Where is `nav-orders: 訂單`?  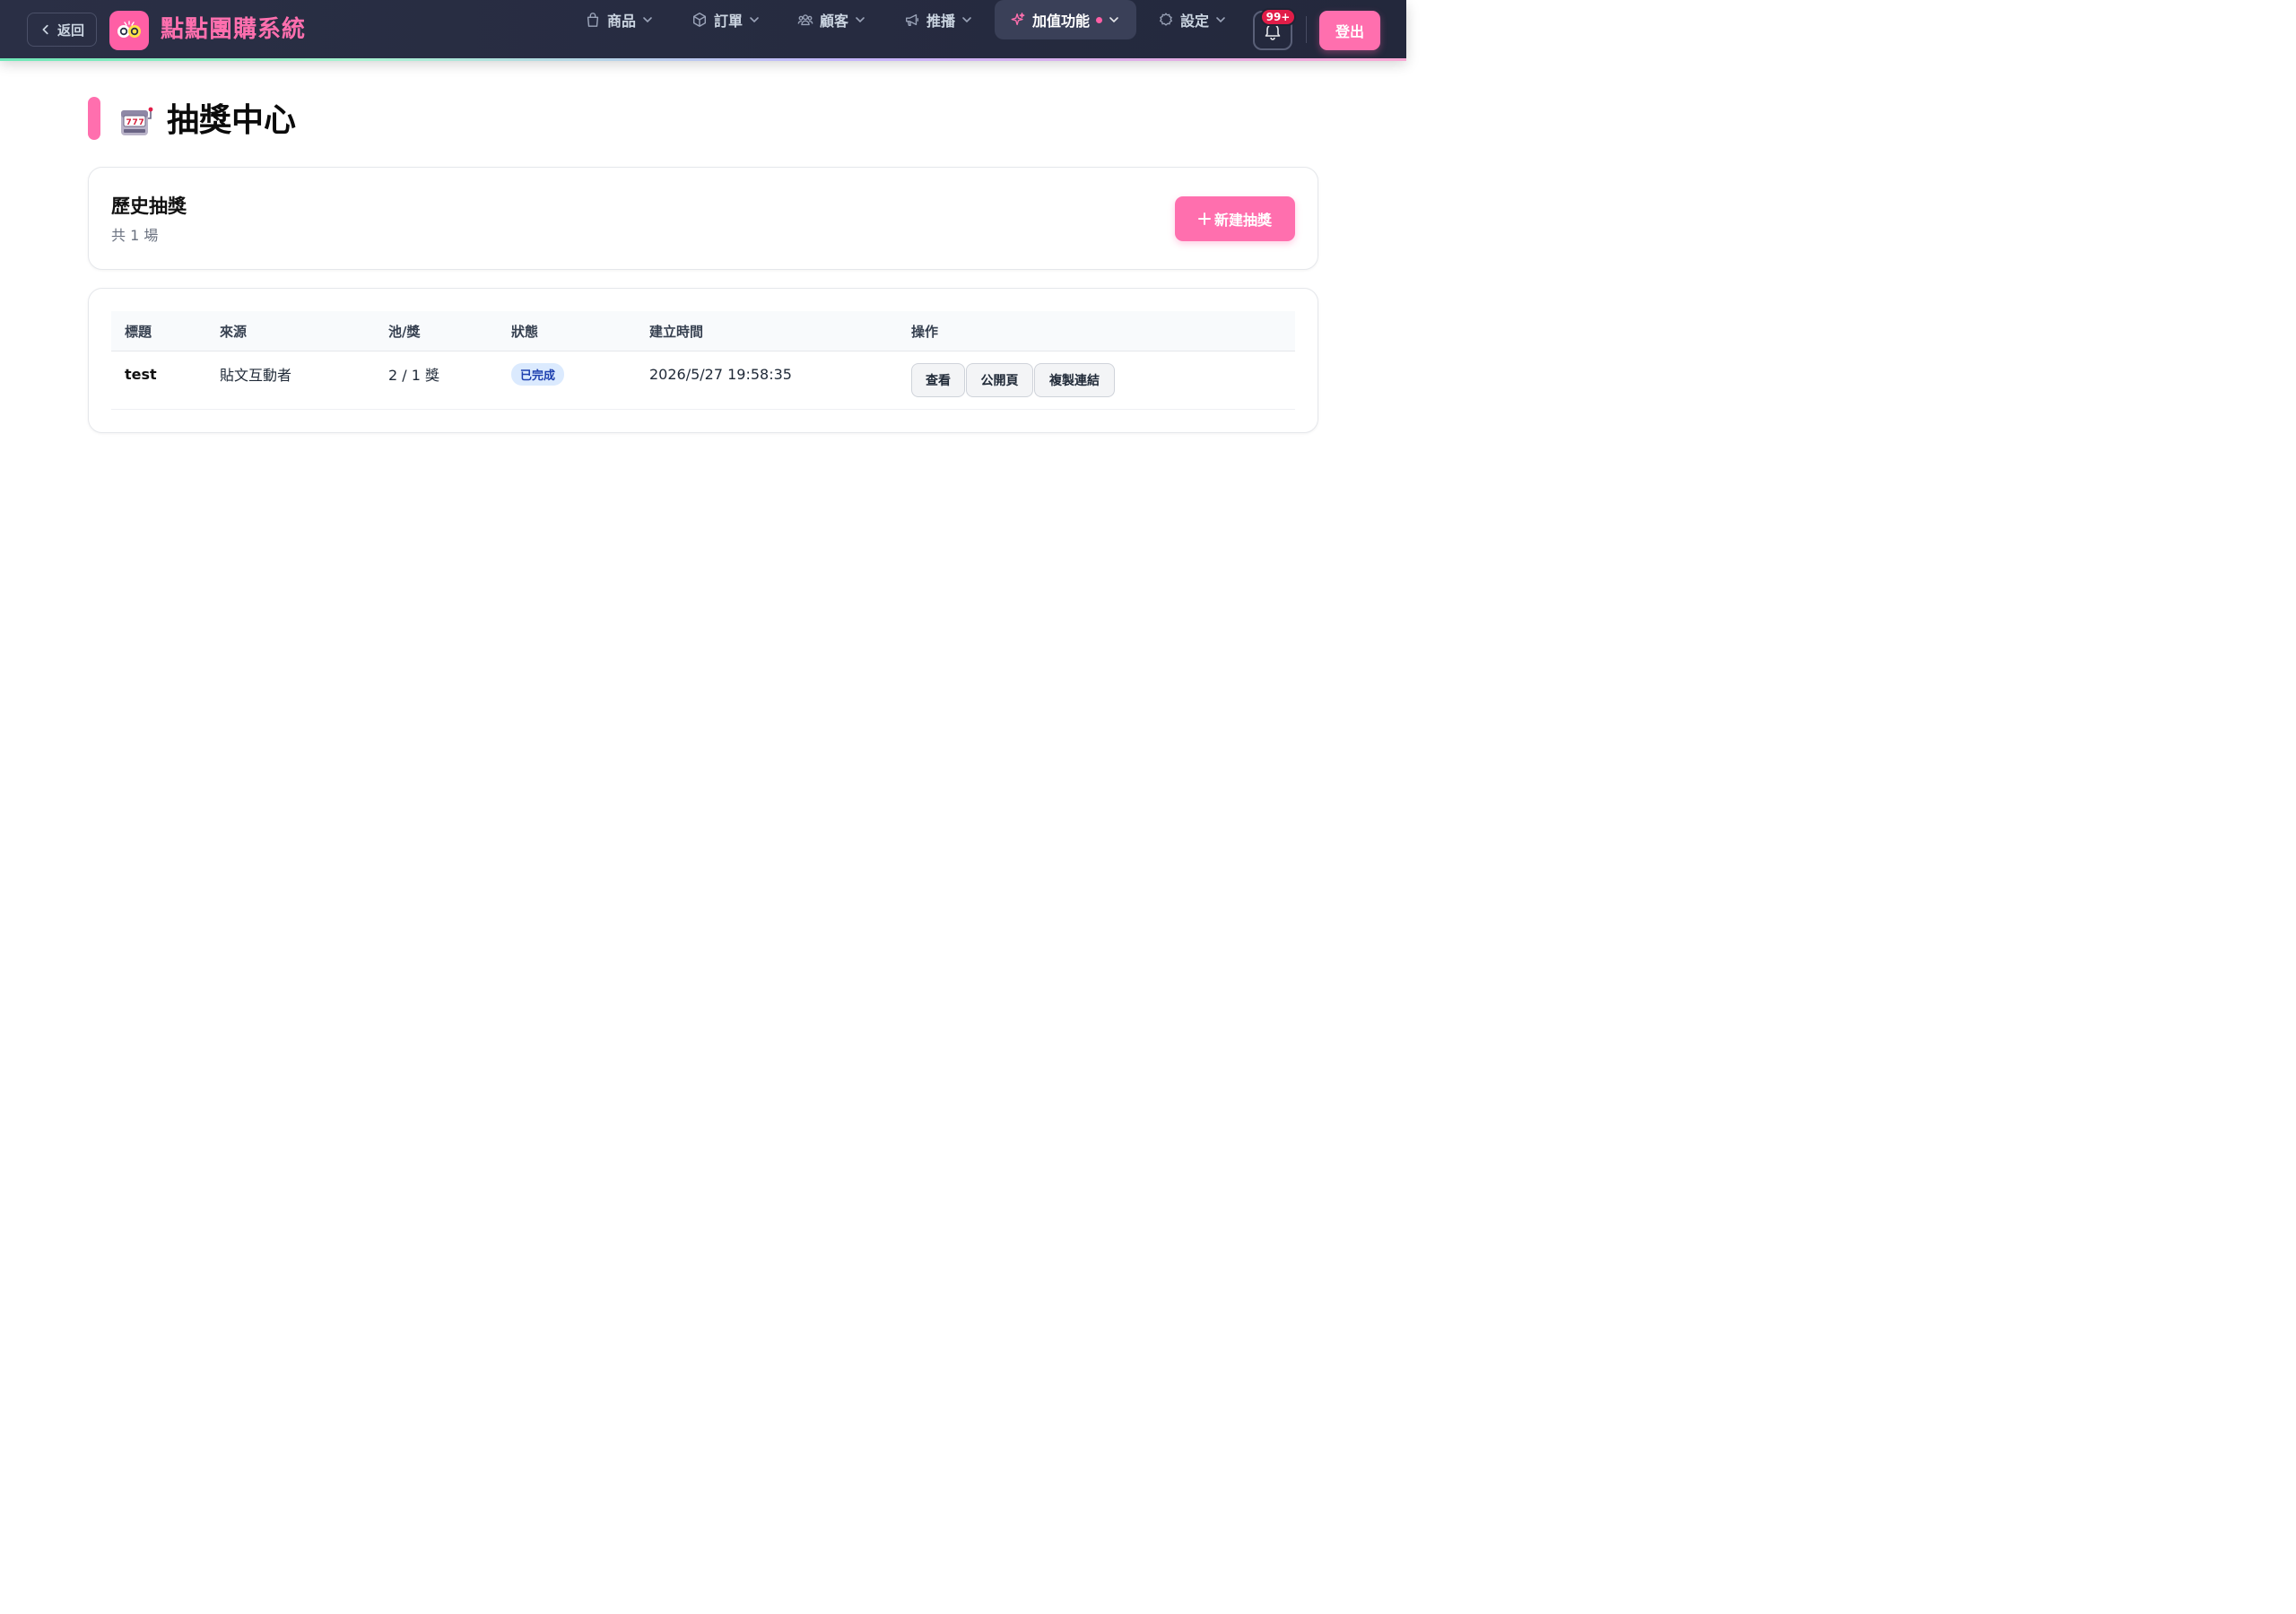 nav-orders: 訂單 is located at coordinates (725, 19).